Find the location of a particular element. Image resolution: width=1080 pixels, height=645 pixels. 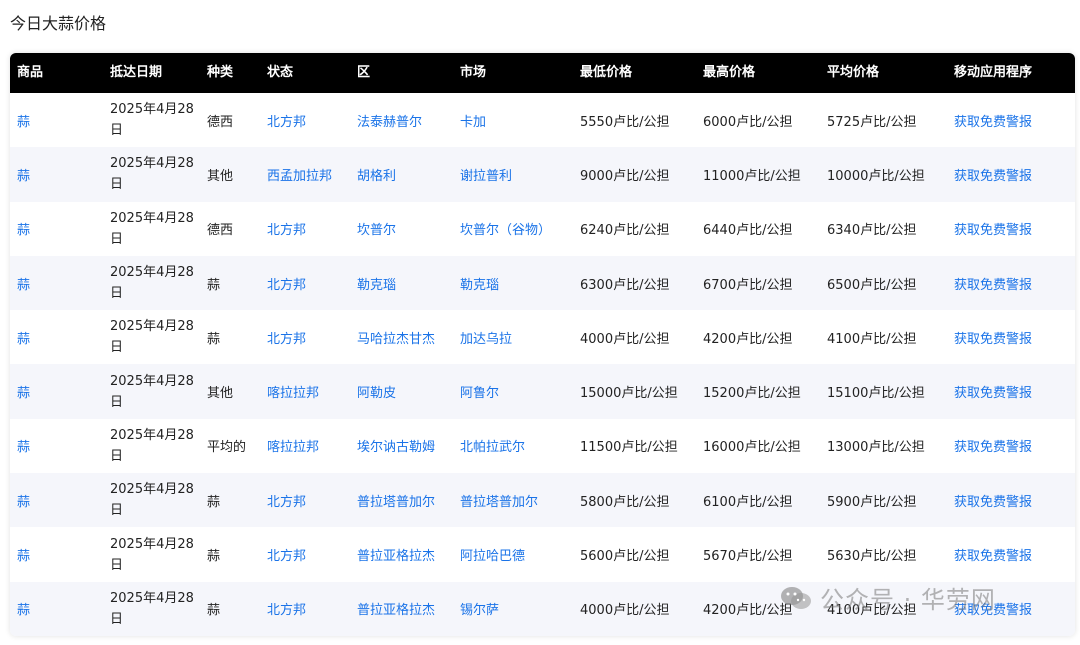

cell-avg-price: 10000卢比/公担 is located at coordinates (876, 176).